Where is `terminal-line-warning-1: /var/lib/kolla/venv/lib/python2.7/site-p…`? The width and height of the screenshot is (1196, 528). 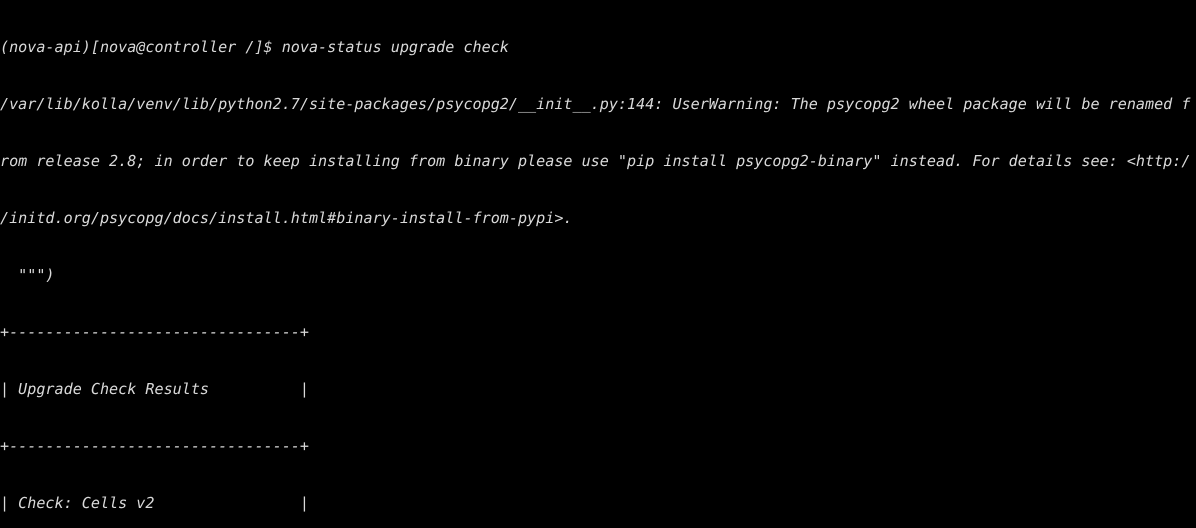
terminal-line-warning-1: /var/lib/kolla/venv/lib/python2.7/site-p… is located at coordinates (595, 104).